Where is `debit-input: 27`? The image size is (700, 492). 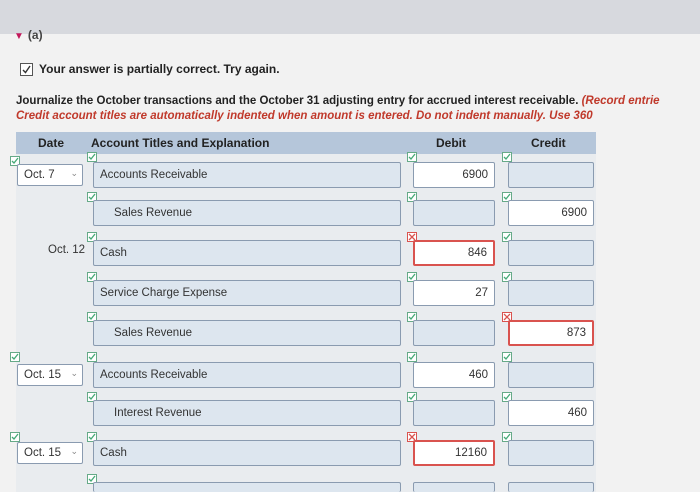
debit-input: 27 is located at coordinates (454, 293).